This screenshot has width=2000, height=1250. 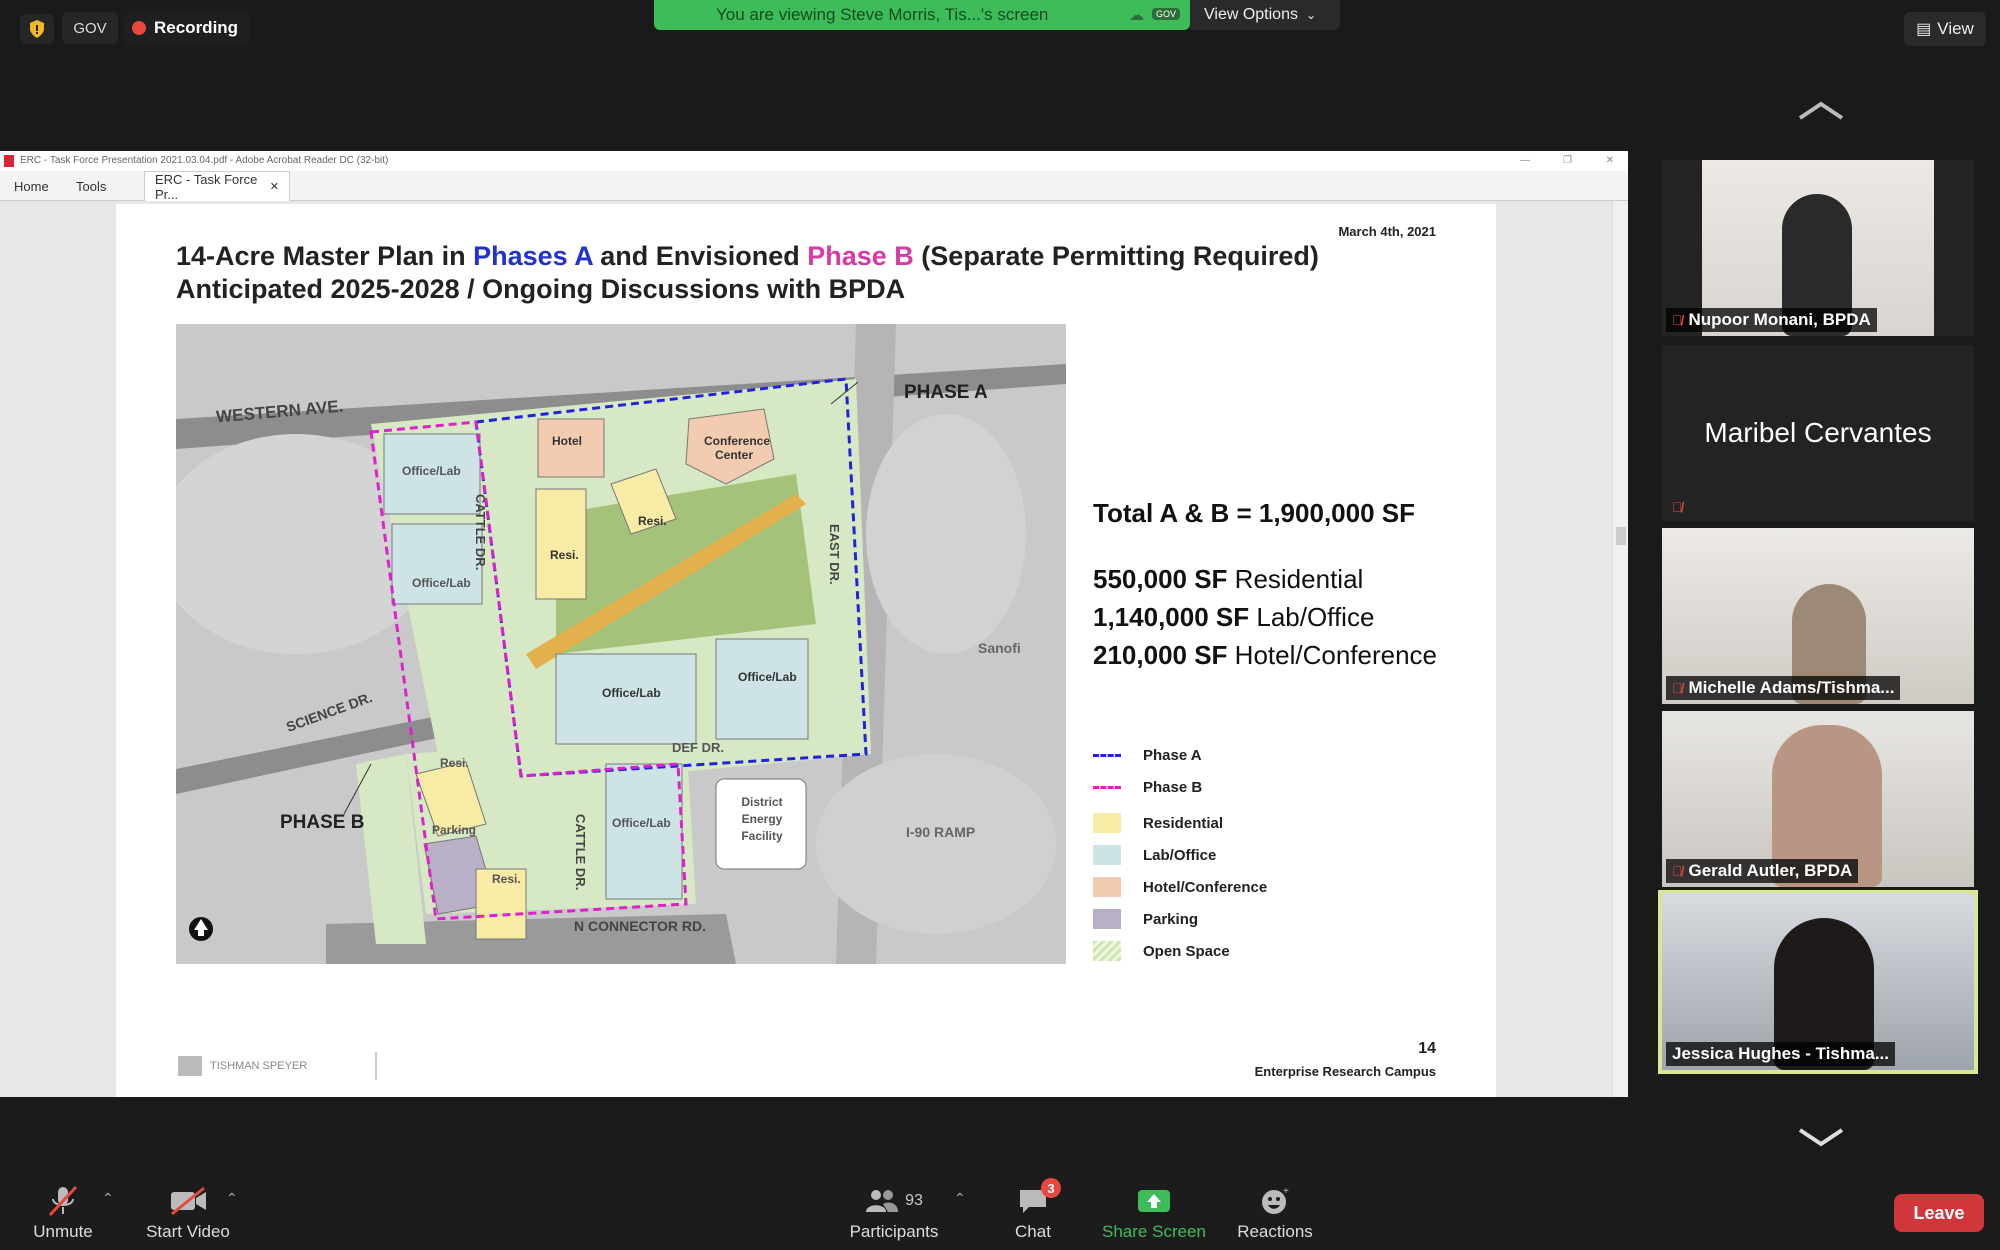 What do you see at coordinates (454, 763) in the screenshot?
I see `block-resi-3: Resi.` at bounding box center [454, 763].